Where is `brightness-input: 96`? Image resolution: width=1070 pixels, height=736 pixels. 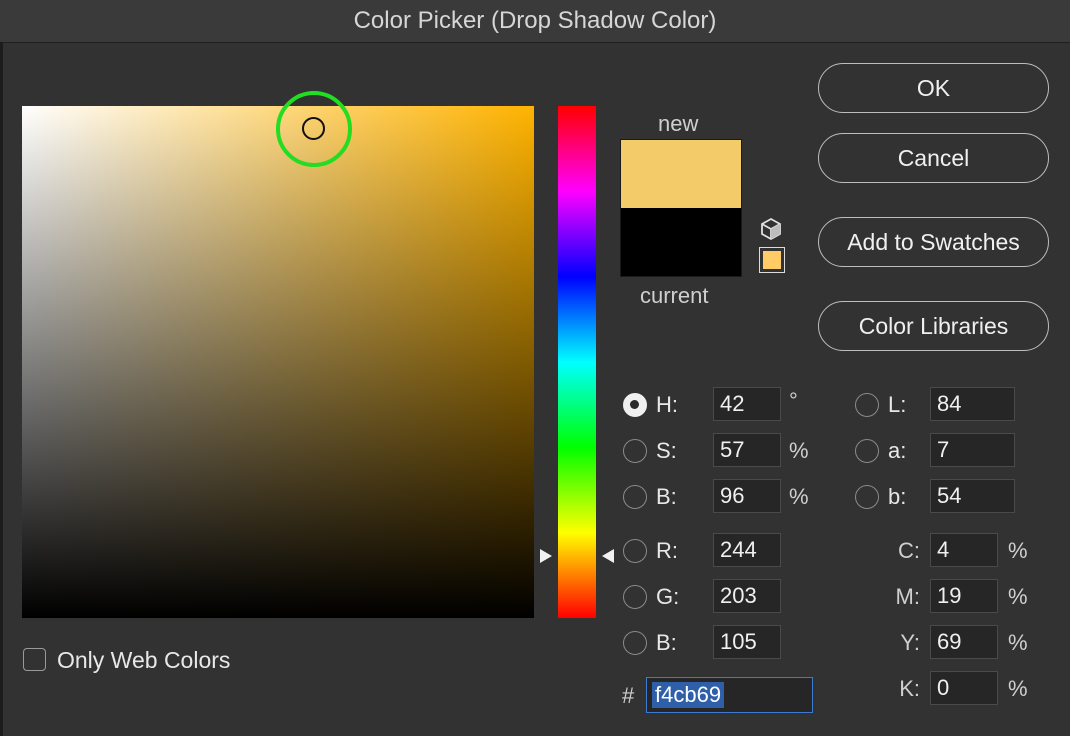
brightness-input: 96 is located at coordinates (747, 496).